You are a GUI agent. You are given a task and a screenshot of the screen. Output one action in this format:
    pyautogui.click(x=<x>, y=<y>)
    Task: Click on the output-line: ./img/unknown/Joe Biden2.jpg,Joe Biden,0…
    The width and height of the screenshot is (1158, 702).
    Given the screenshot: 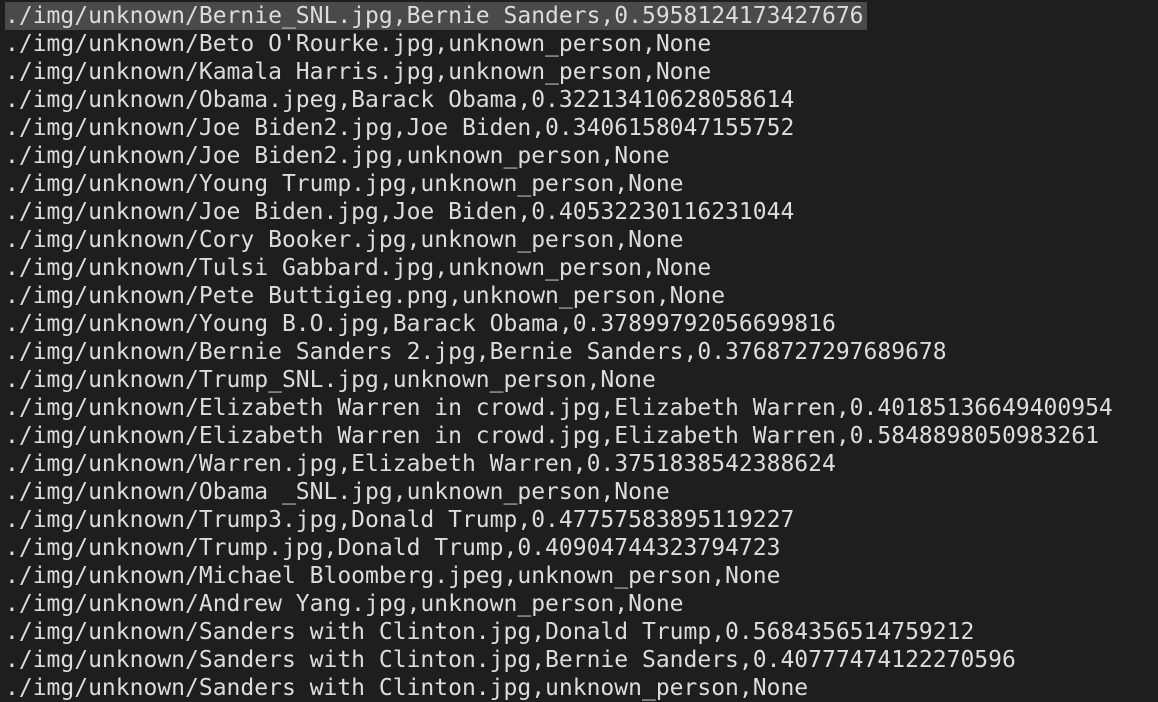 What is the action you would take?
    pyautogui.click(x=560, y=128)
    